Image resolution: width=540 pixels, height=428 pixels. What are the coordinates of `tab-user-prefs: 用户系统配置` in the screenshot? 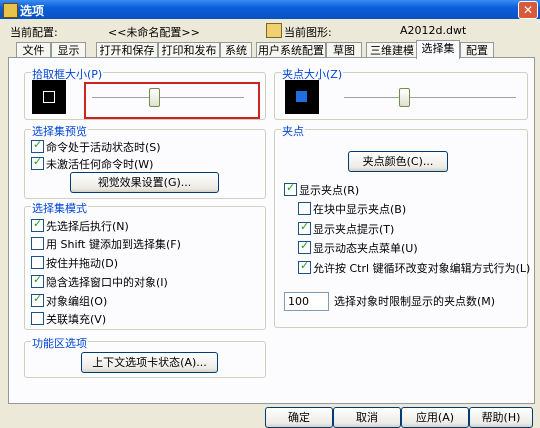 It's located at (291, 50).